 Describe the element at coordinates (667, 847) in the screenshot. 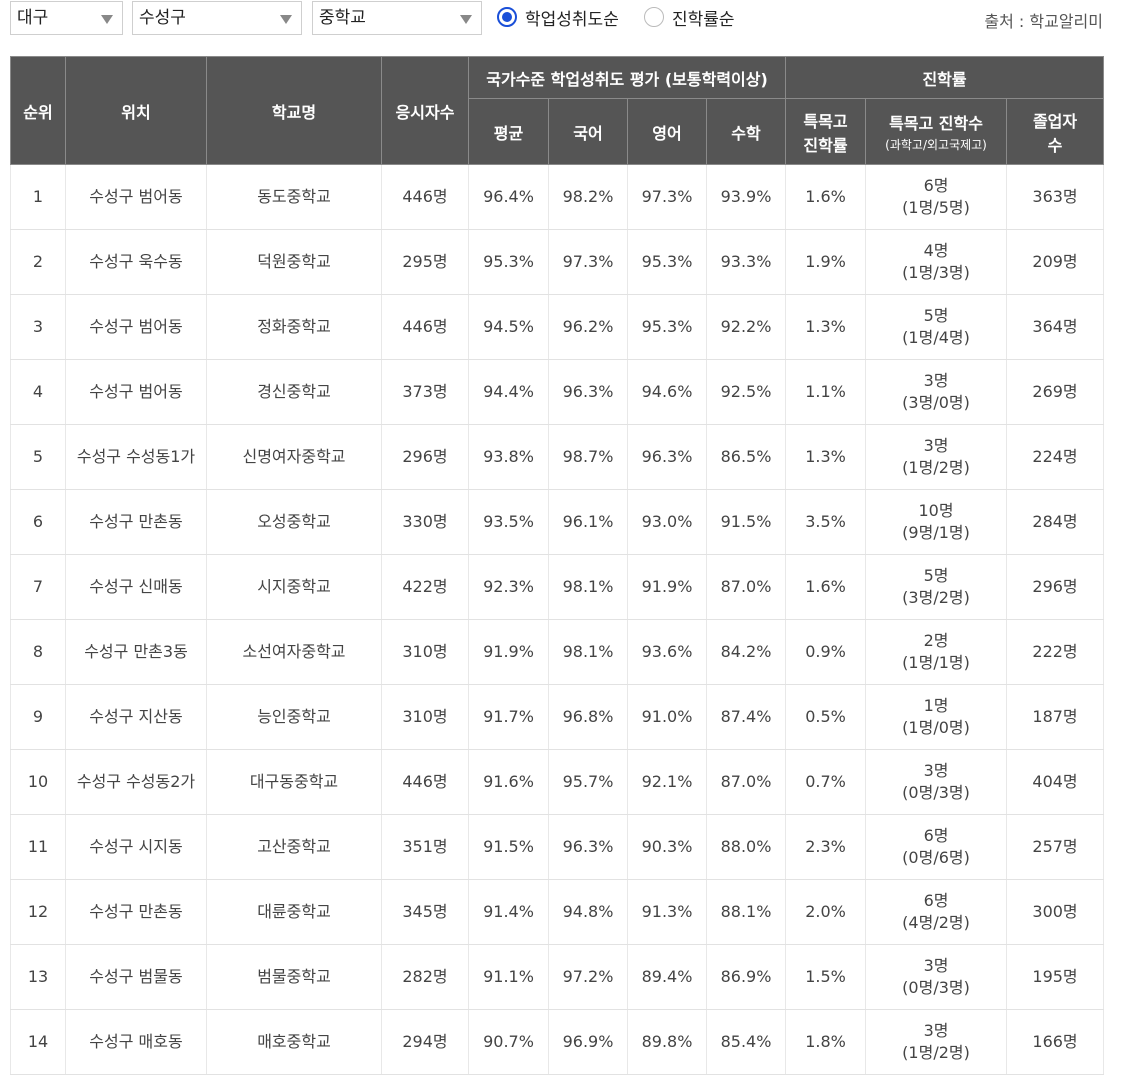

I see `cell-english: 90.3%` at that location.